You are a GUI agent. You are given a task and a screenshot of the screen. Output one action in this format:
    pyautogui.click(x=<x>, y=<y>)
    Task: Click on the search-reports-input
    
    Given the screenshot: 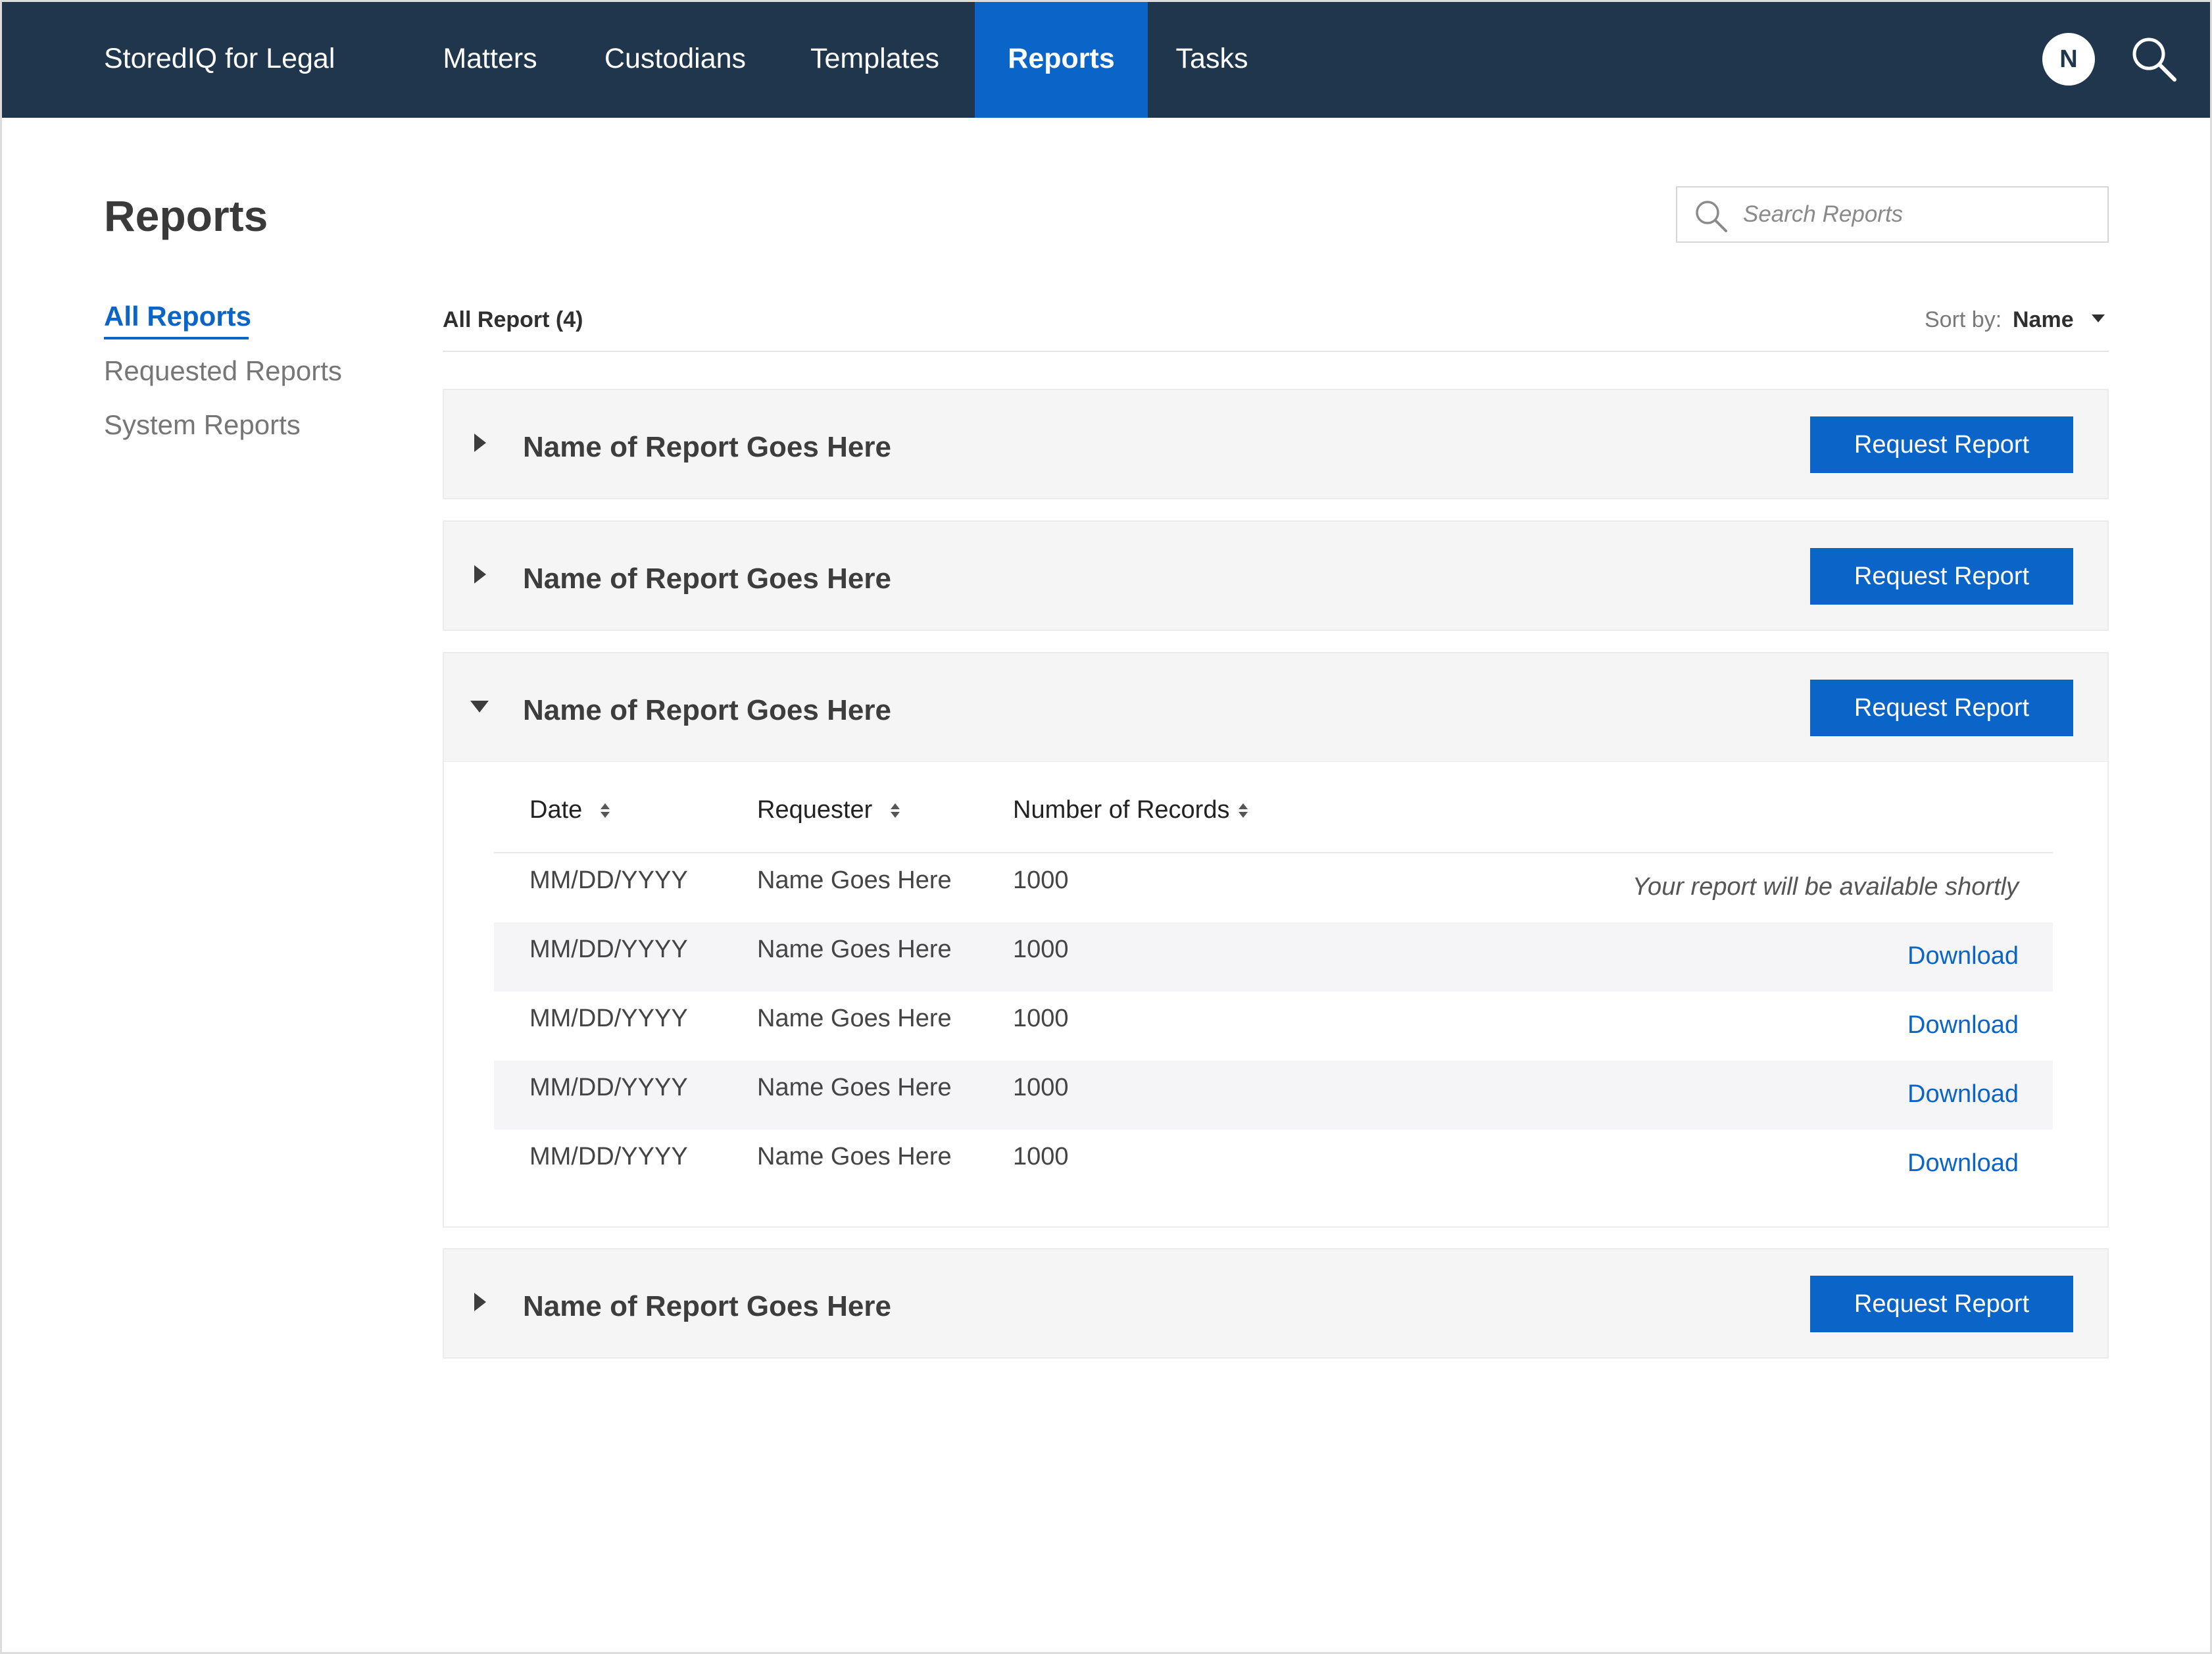 What is the action you would take?
    pyautogui.click(x=1921, y=215)
    